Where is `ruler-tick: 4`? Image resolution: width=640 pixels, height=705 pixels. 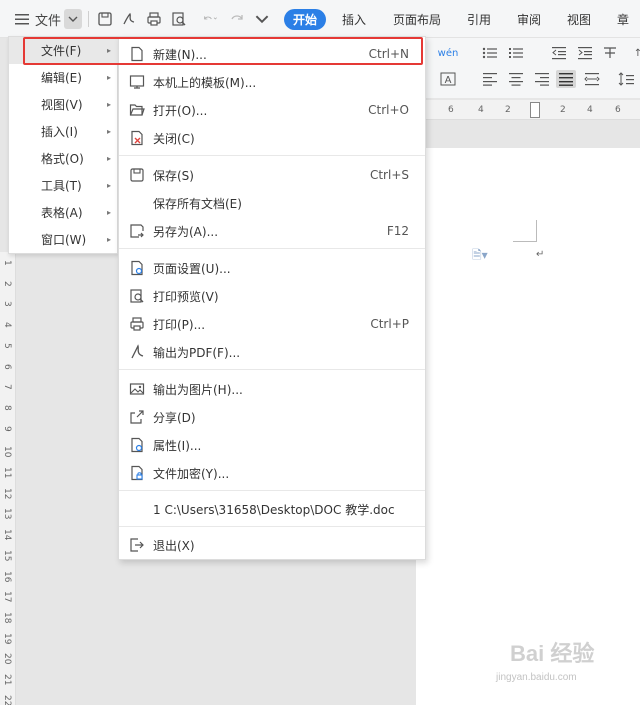 ruler-tick: 4 is located at coordinates (7, 325).